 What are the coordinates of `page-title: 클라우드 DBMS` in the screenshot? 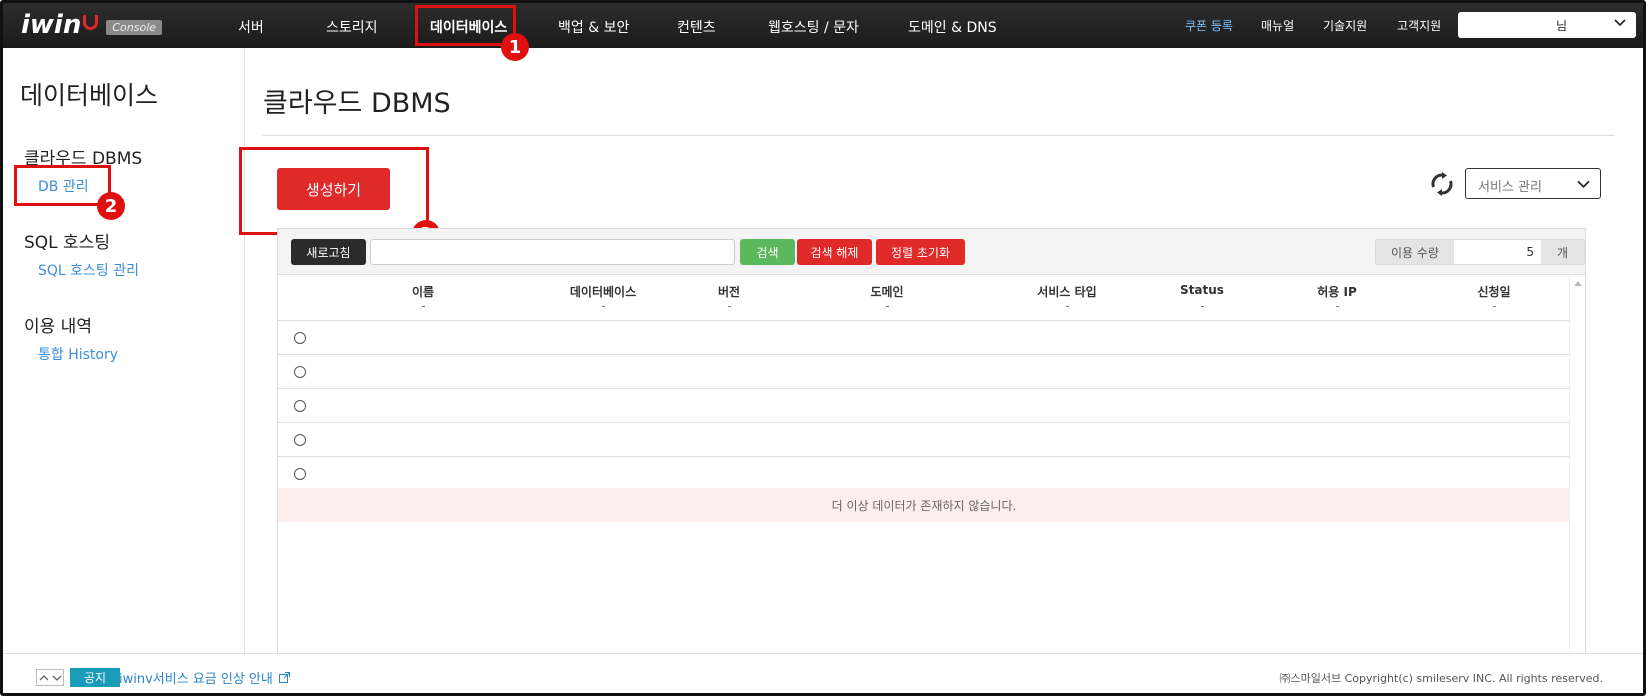 It's located at (357, 103).